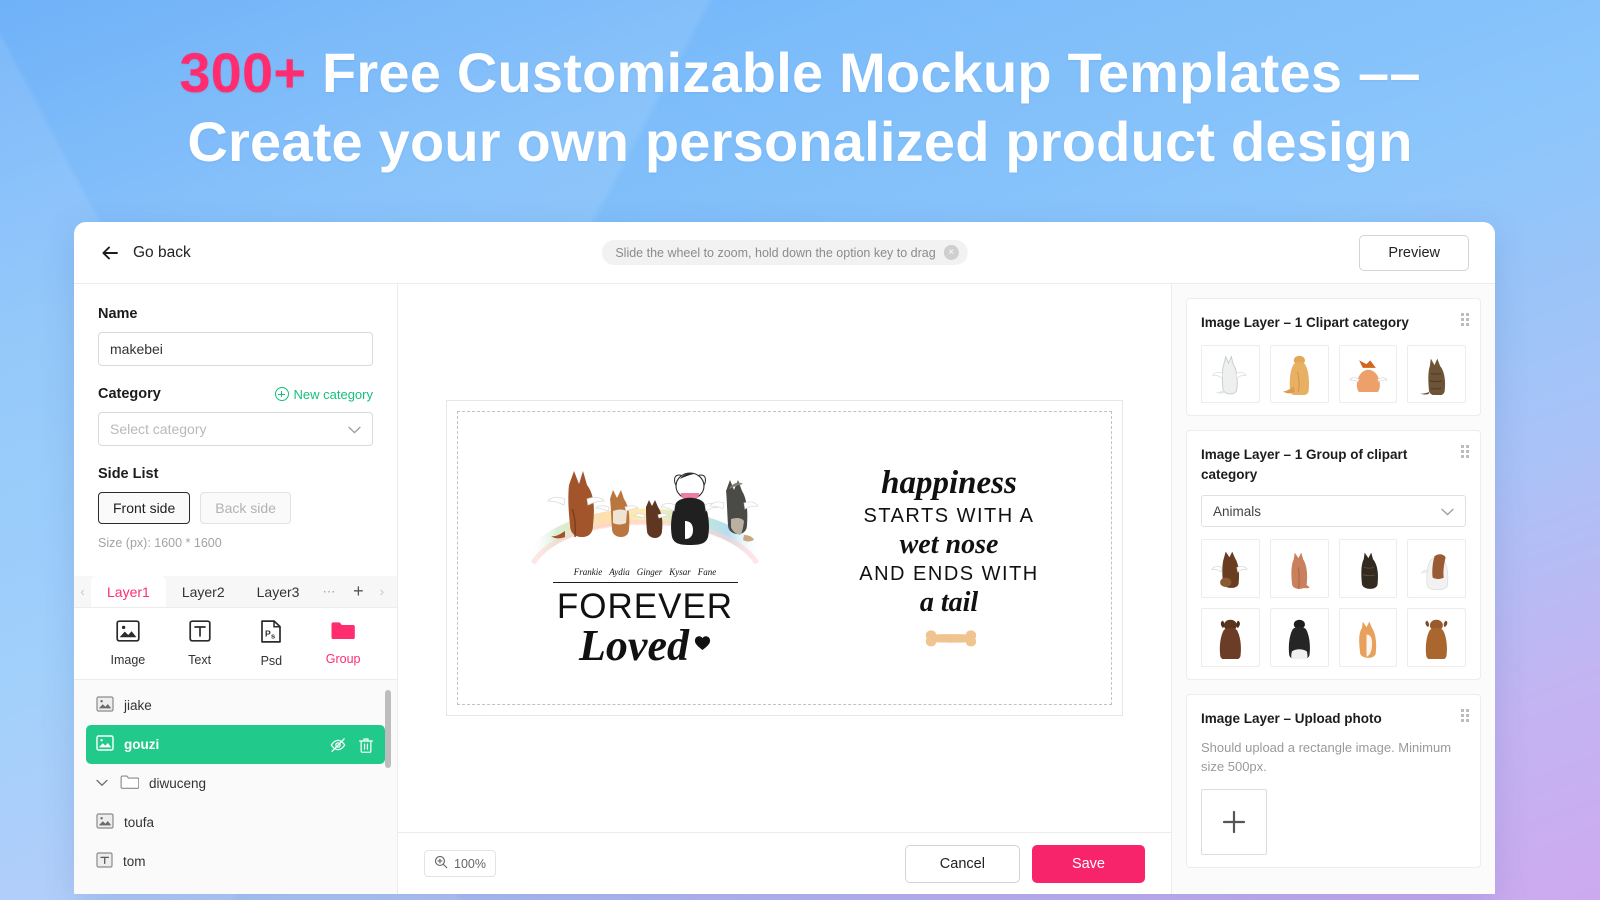 This screenshot has width=1600, height=900. Describe the element at coordinates (130, 783) in the screenshot. I see `folder-icon` at that location.